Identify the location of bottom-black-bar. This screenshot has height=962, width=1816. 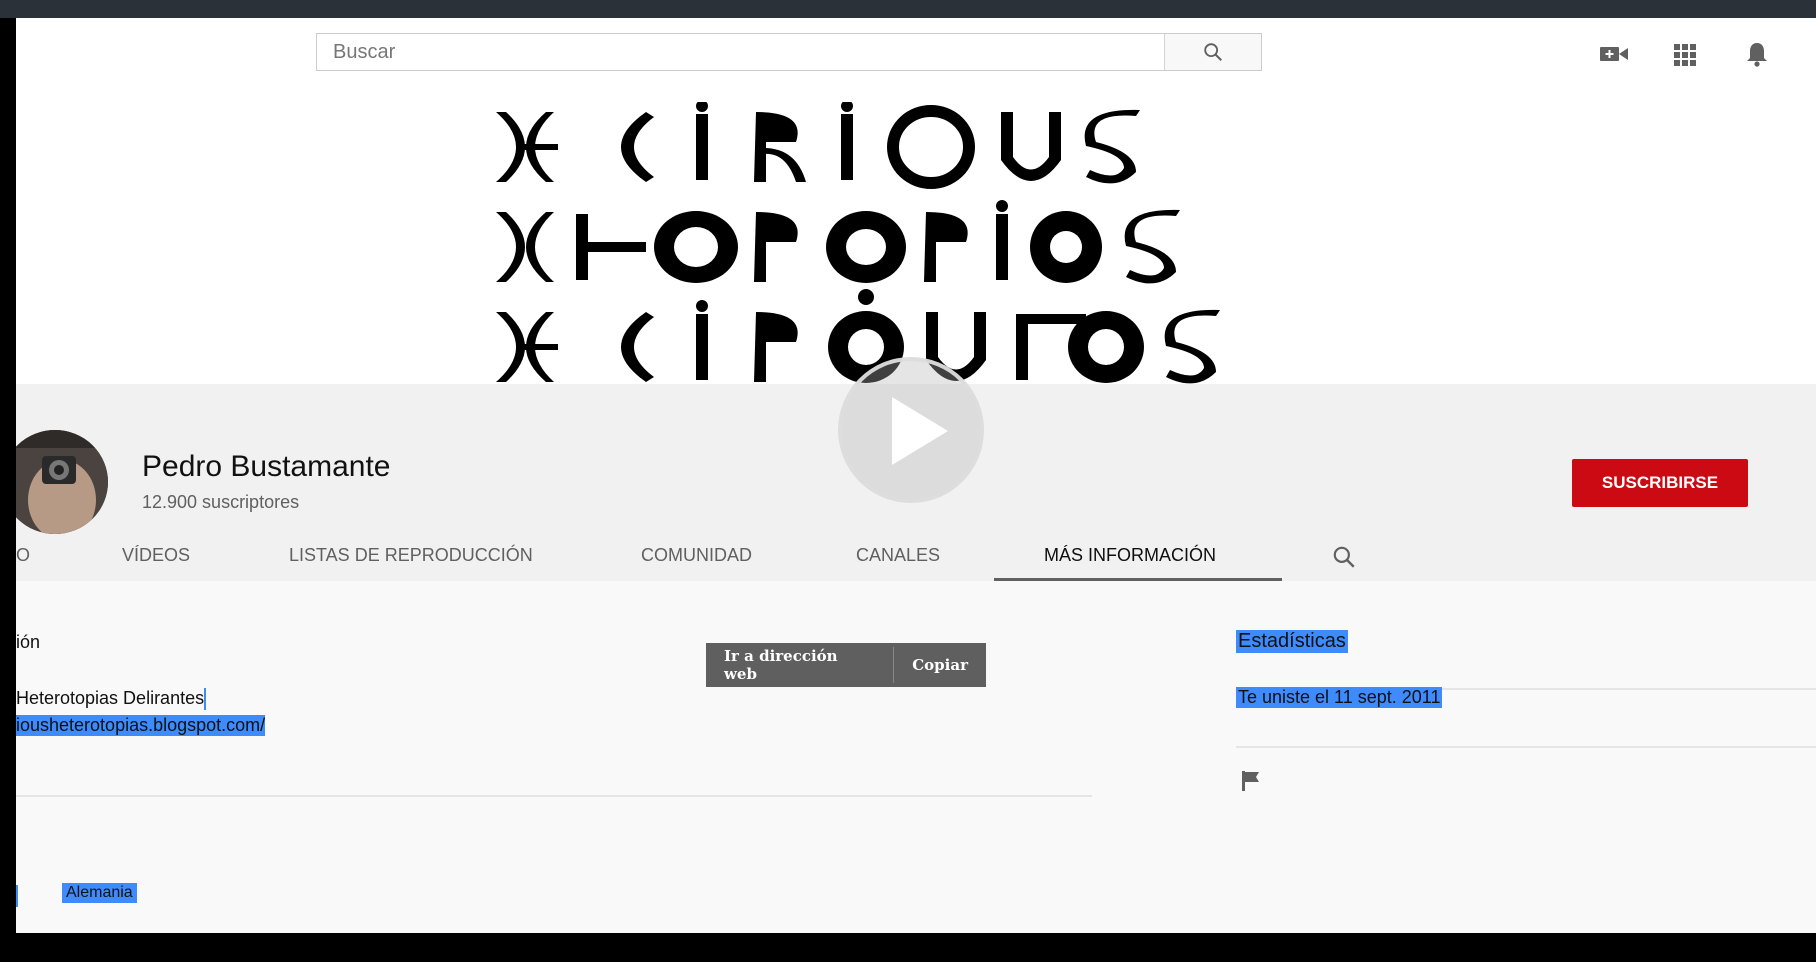
(908, 947).